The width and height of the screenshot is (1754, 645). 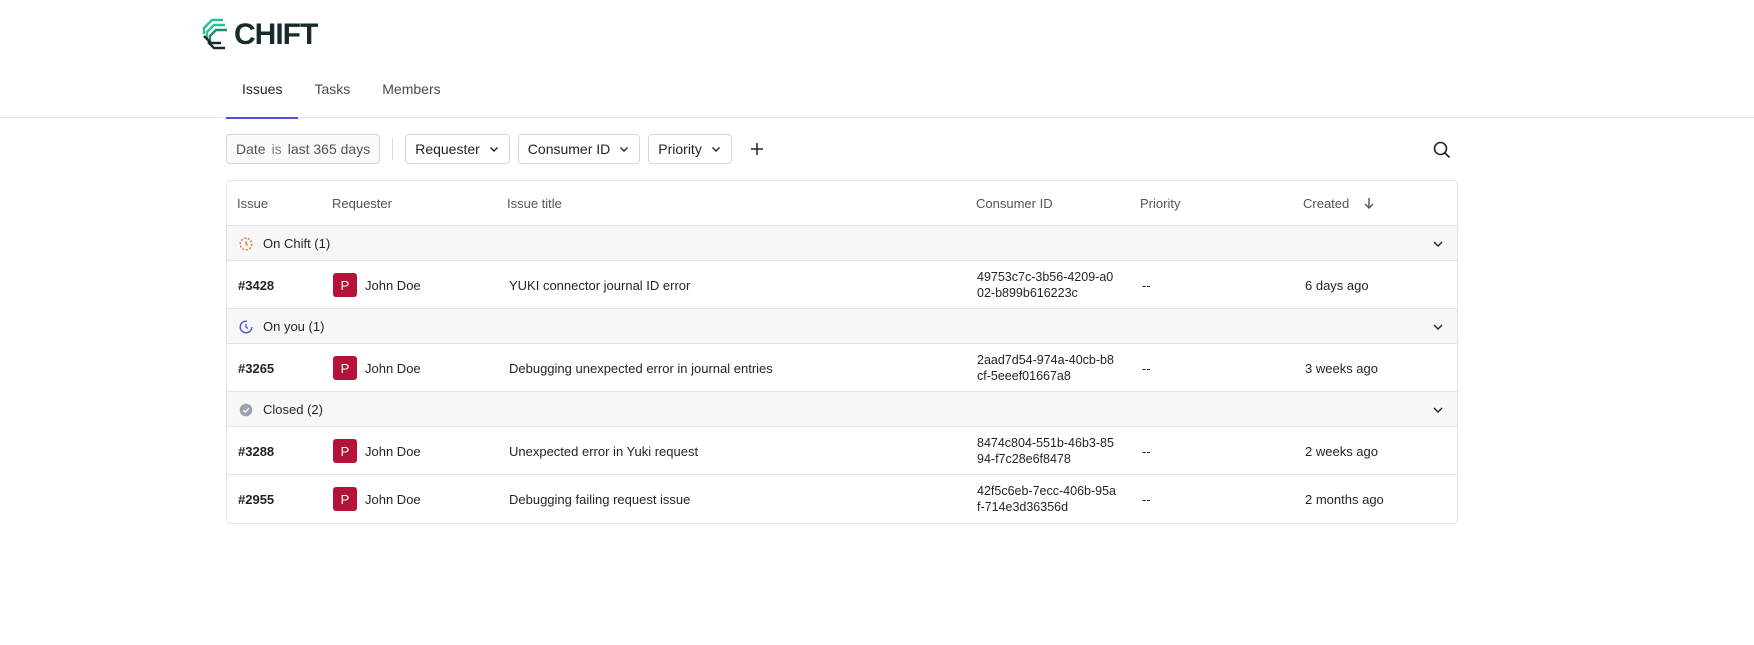 I want to click on check-circle-icon, so click(x=246, y=410).